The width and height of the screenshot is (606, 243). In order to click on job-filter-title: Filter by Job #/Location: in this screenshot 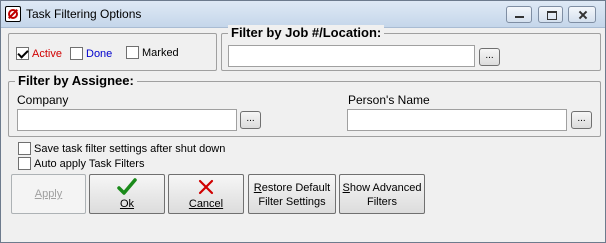, I will do `click(306, 32)`.